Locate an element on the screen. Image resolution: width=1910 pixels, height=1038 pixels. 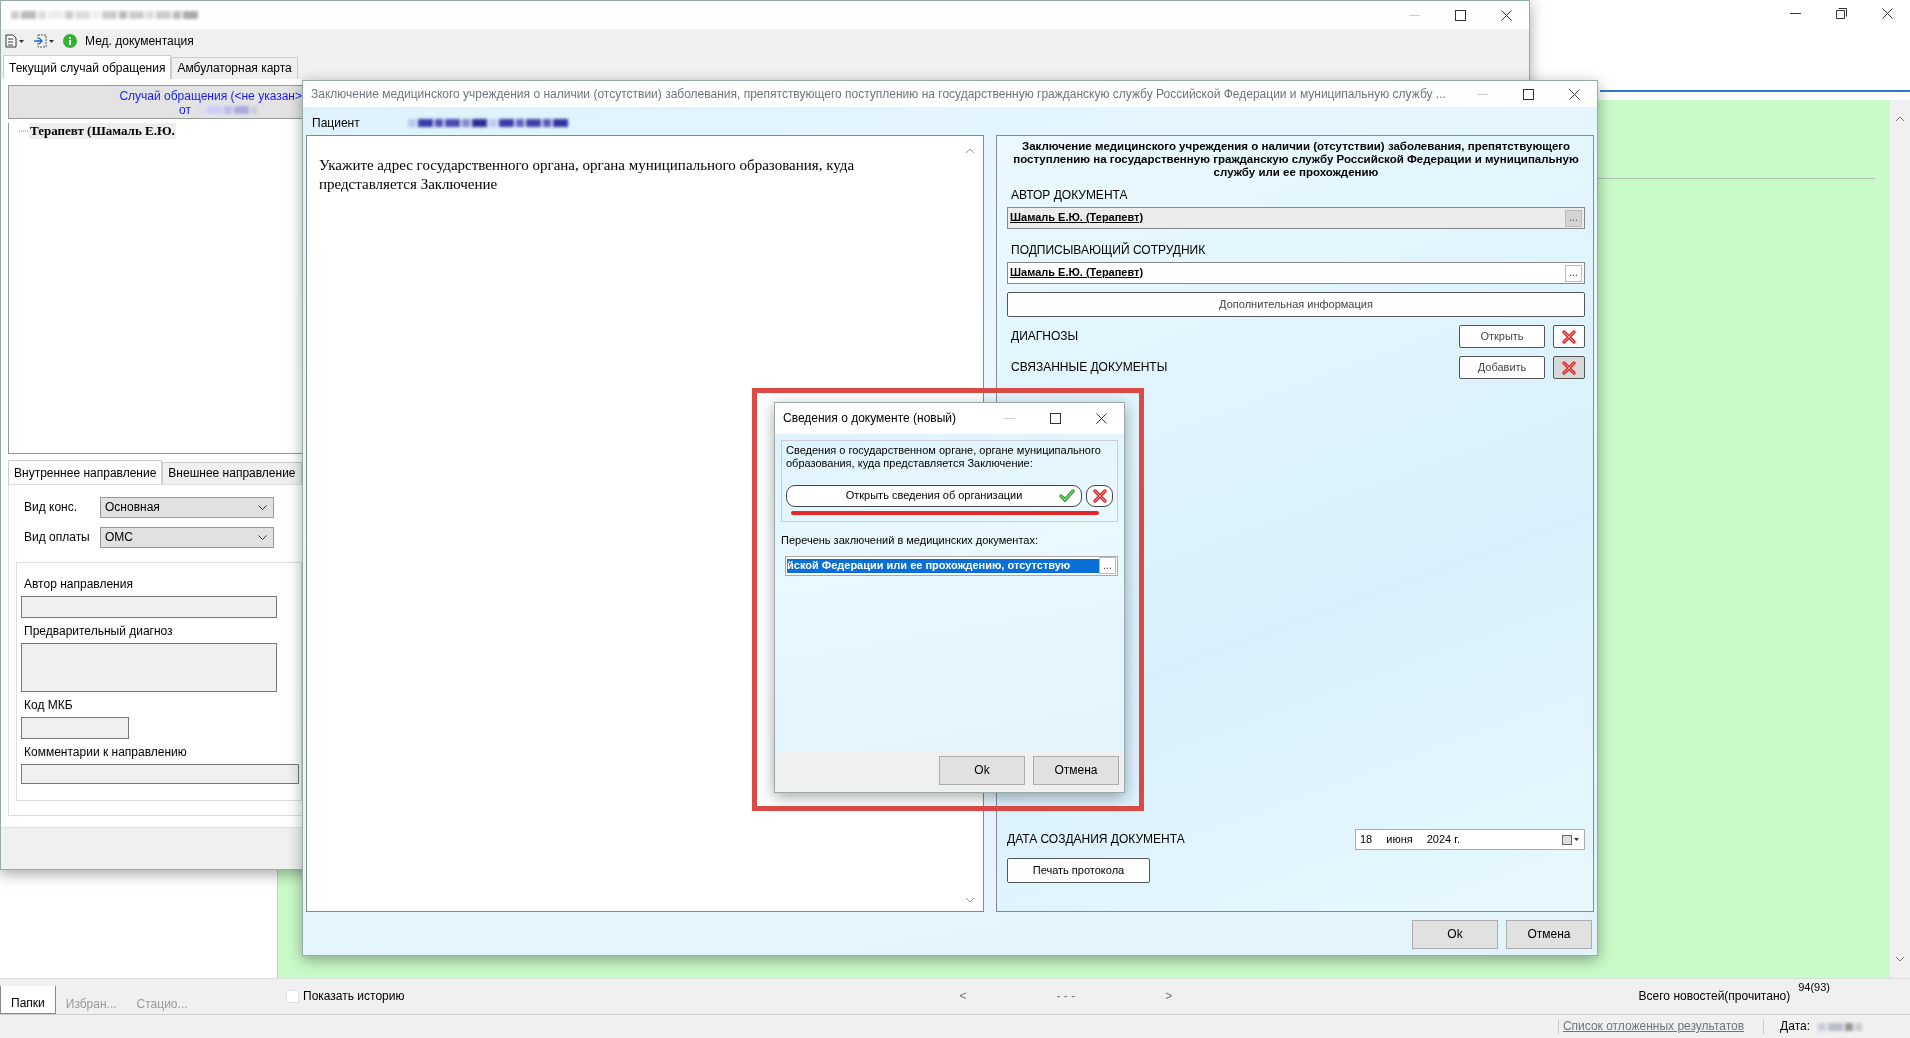
patient-label: Пациент is located at coordinates (336, 123).